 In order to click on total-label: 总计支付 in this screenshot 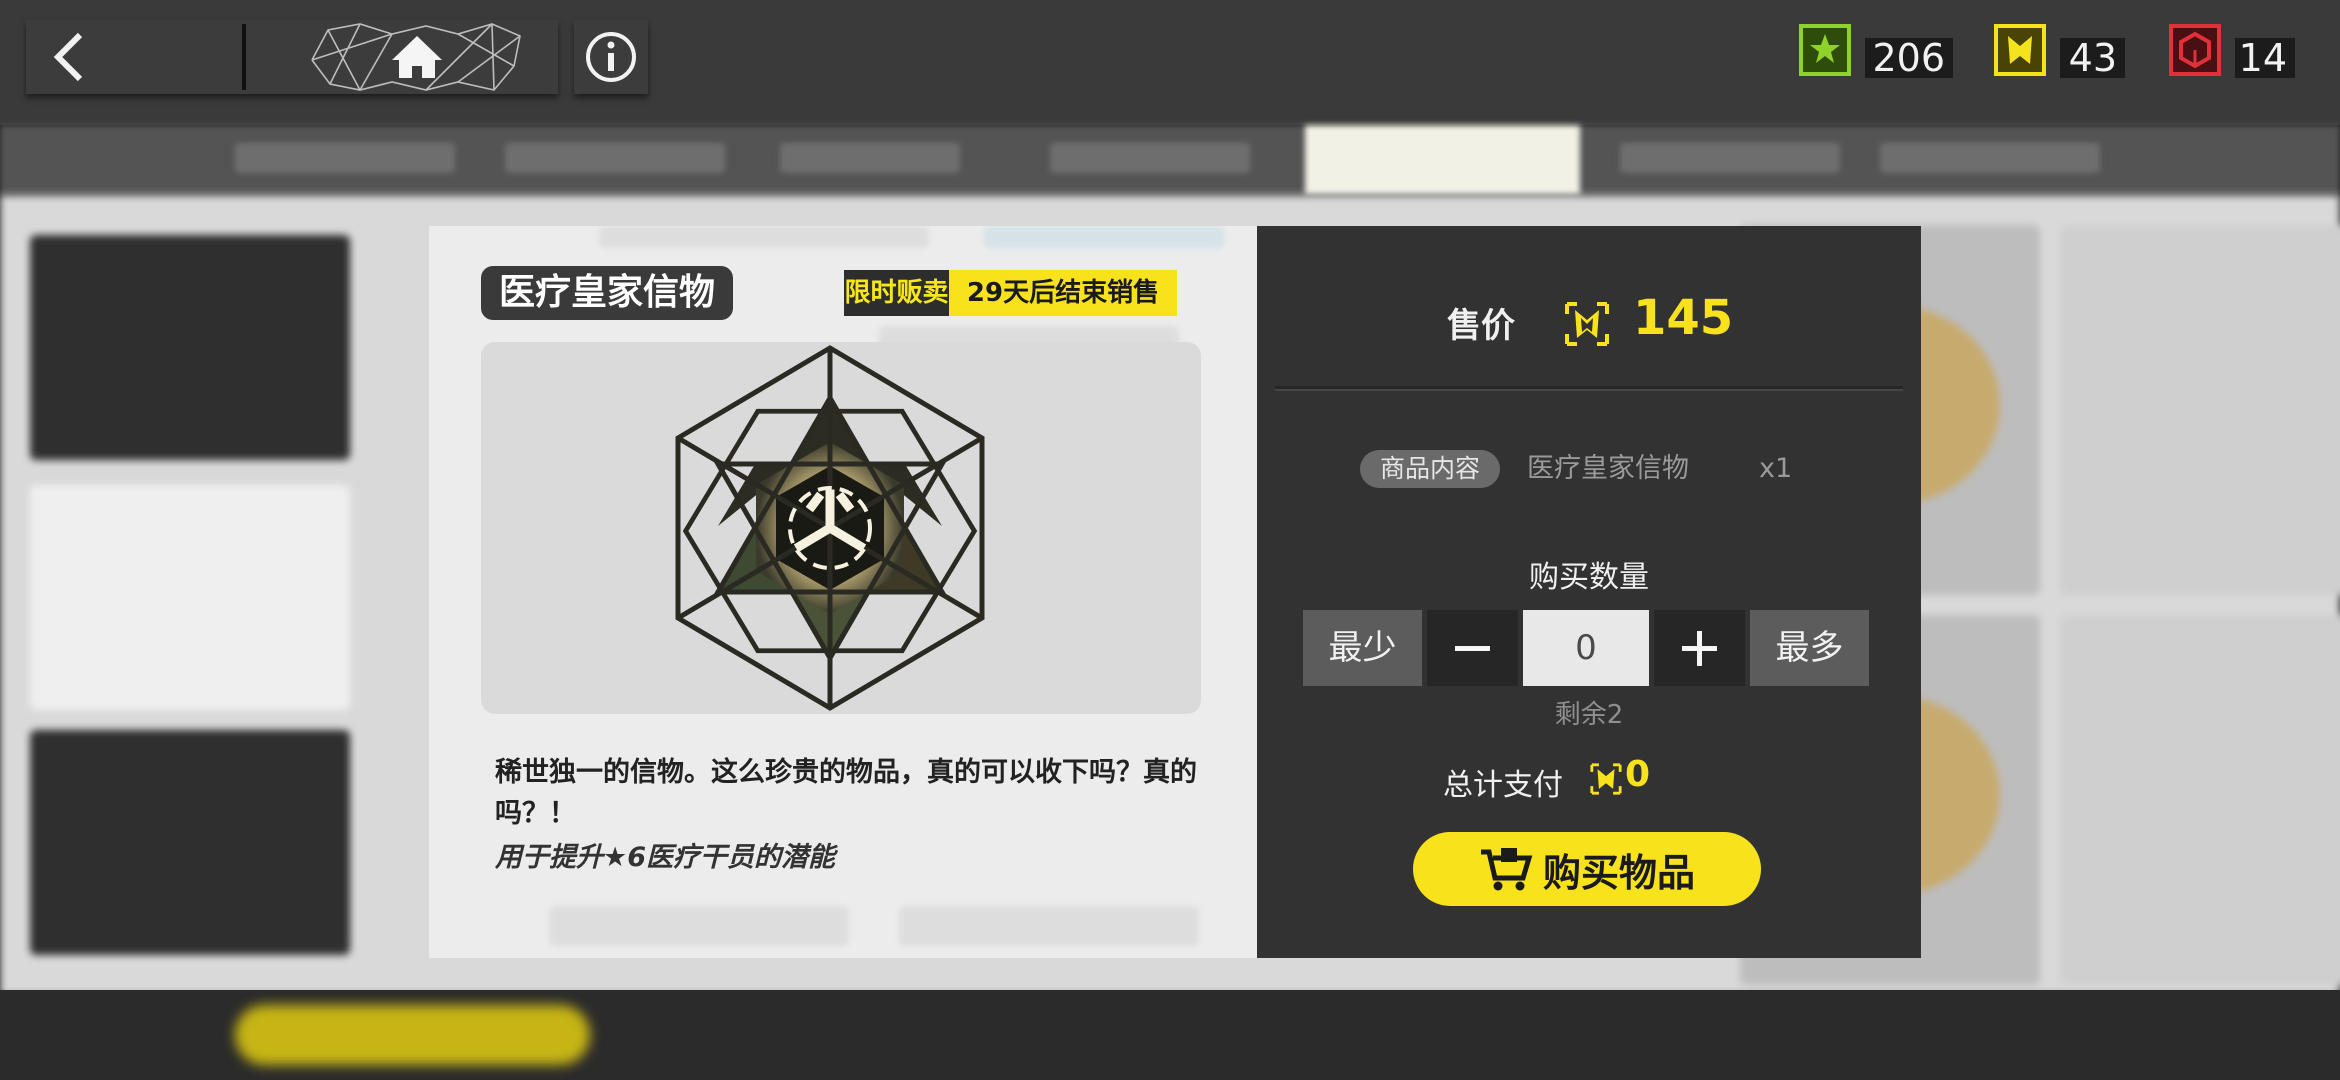, I will do `click(1503, 785)`.